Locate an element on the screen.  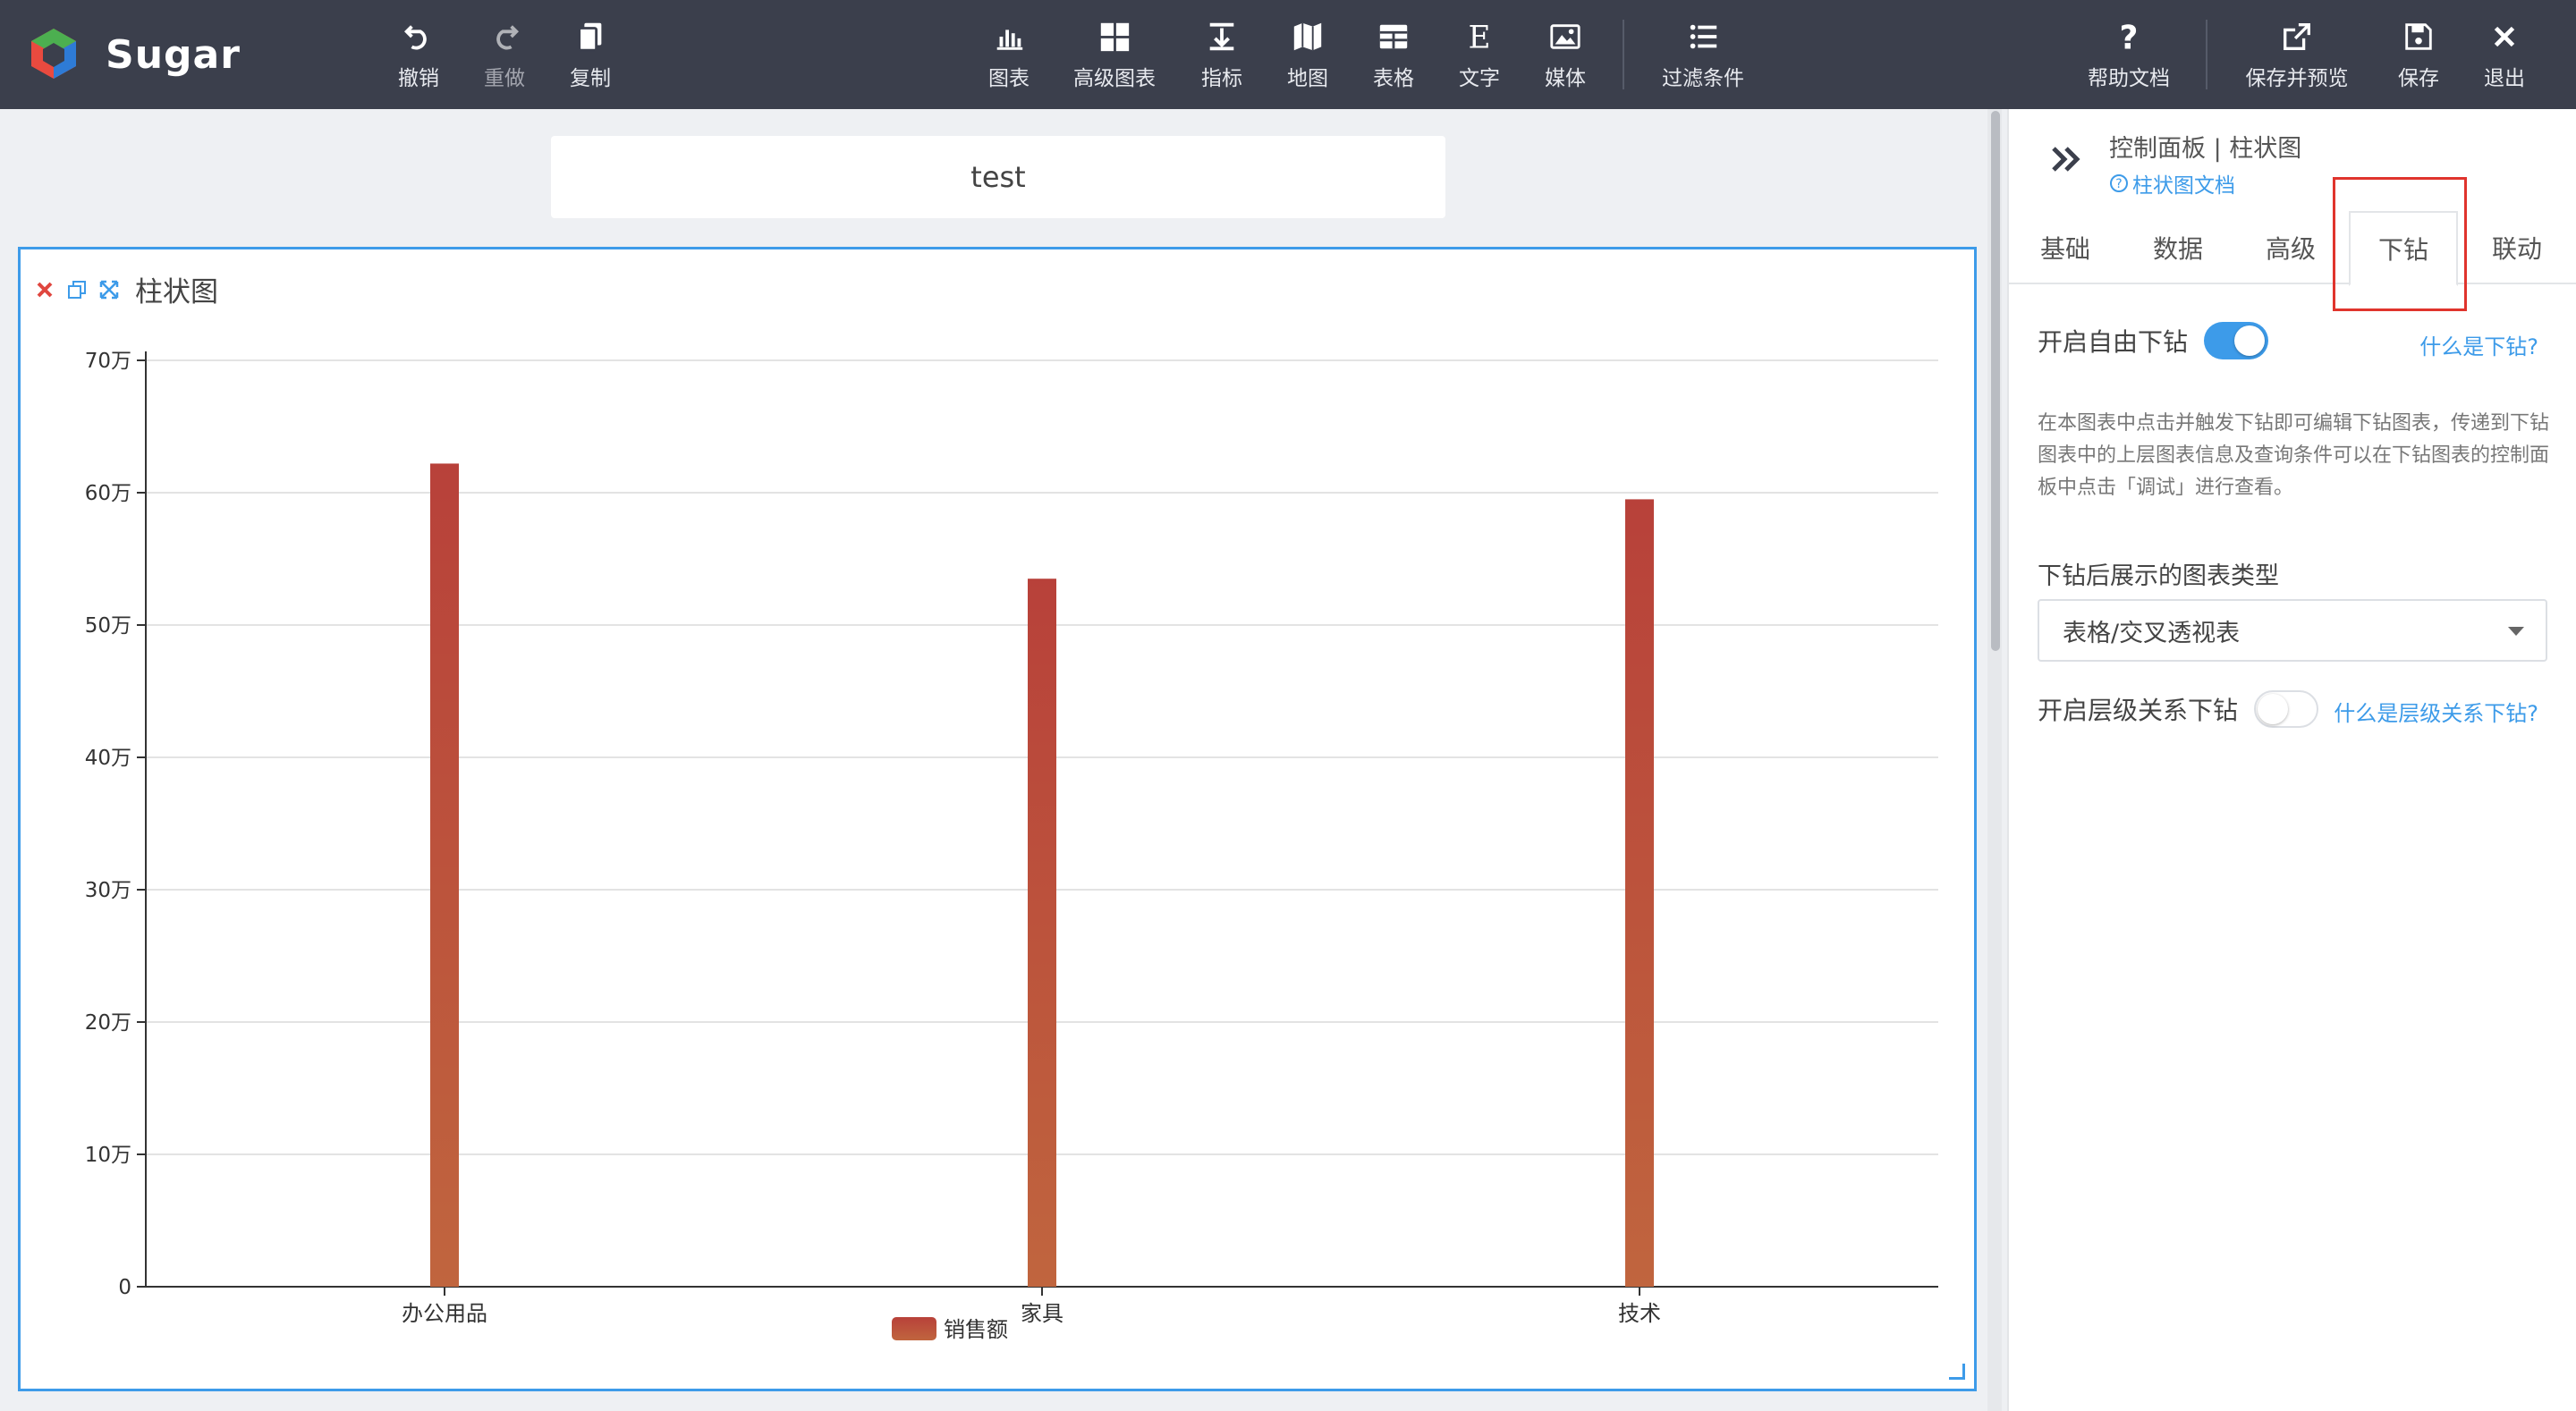
canvas-scrollbar is located at coordinates (1995, 381).